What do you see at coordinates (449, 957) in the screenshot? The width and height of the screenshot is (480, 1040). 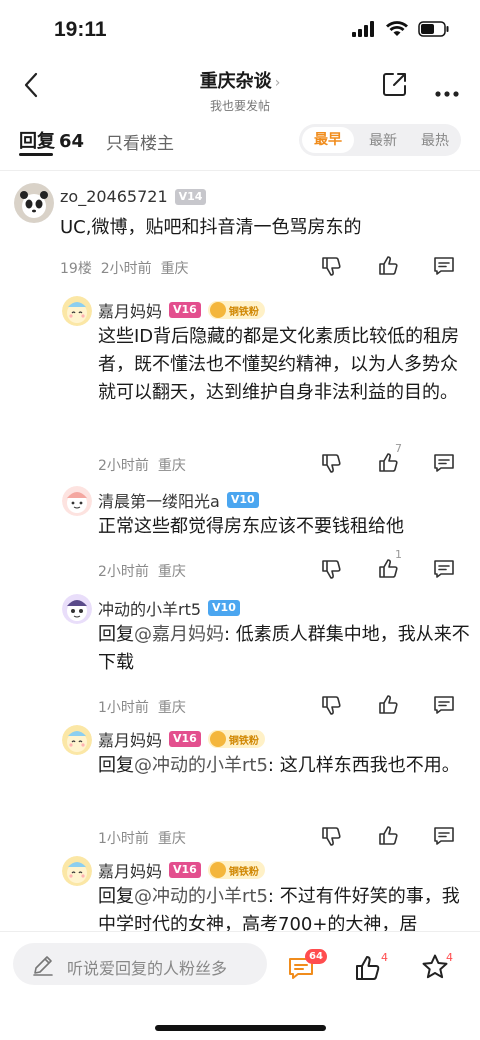 I see `favorite-count: 4` at bounding box center [449, 957].